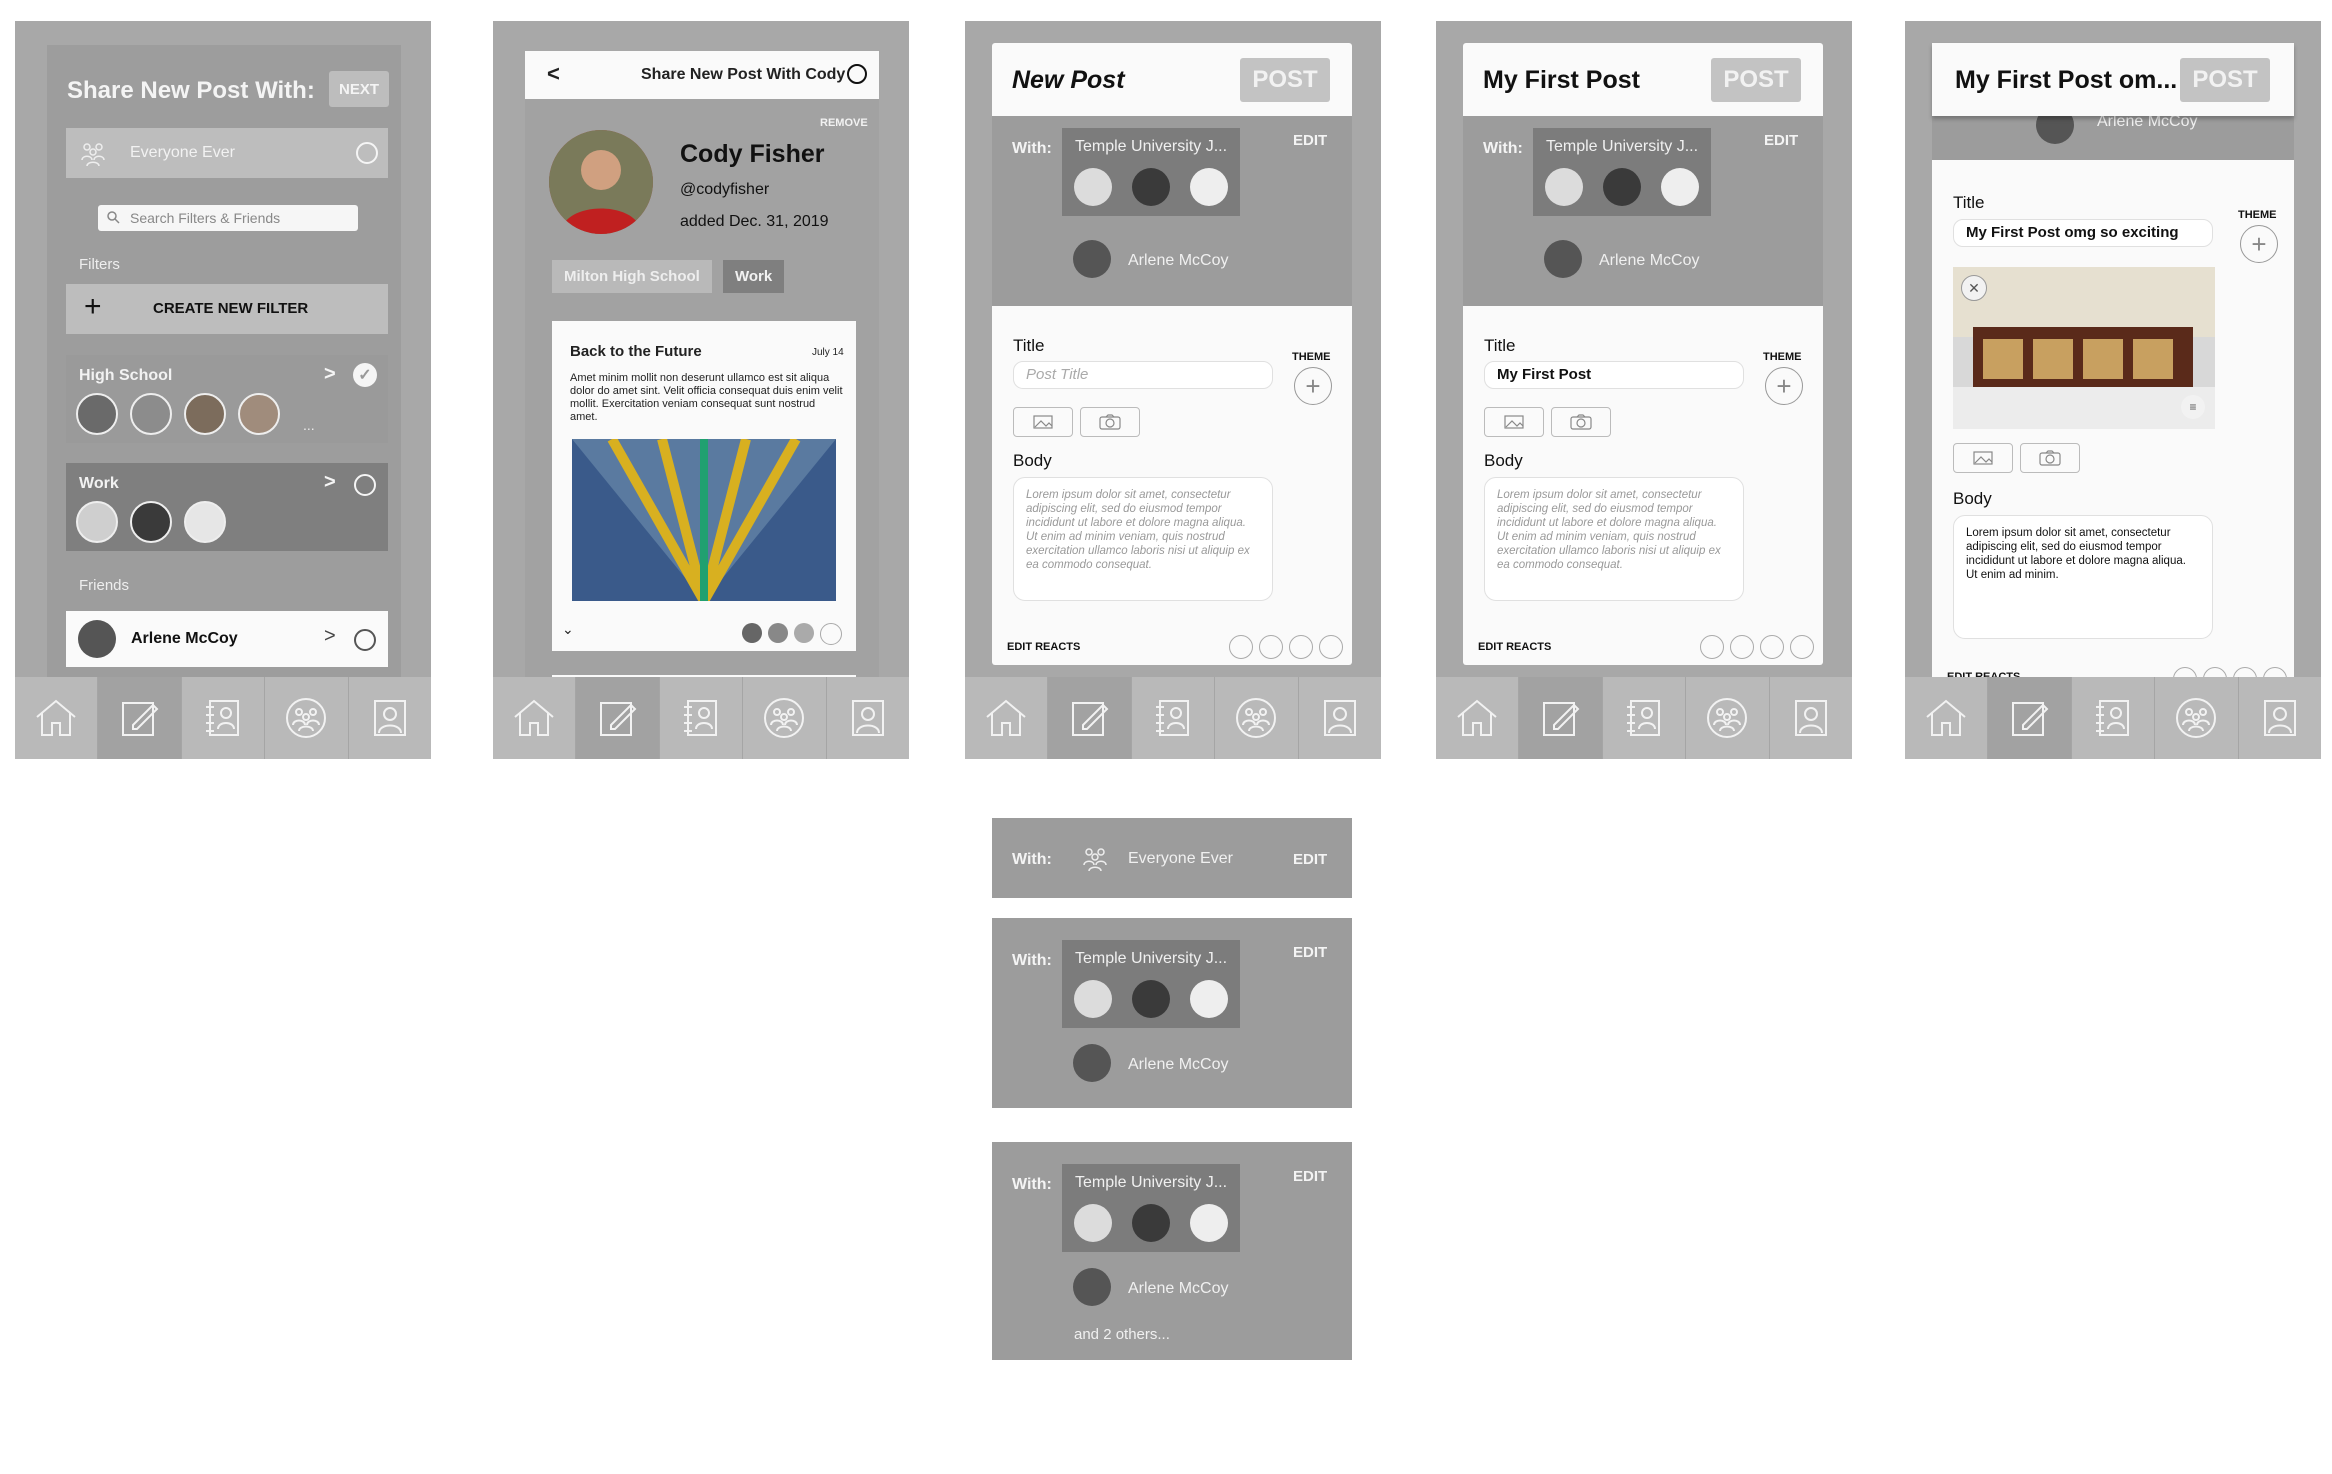  Describe the element at coordinates (227, 639) in the screenshot. I see `friend-row: Arlene McCoy >` at that location.